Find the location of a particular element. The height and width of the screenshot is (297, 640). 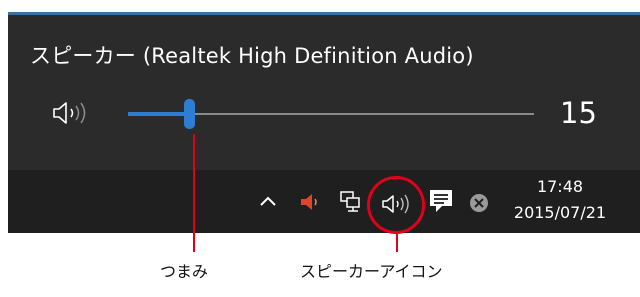

close-circle-icon is located at coordinates (479, 203).